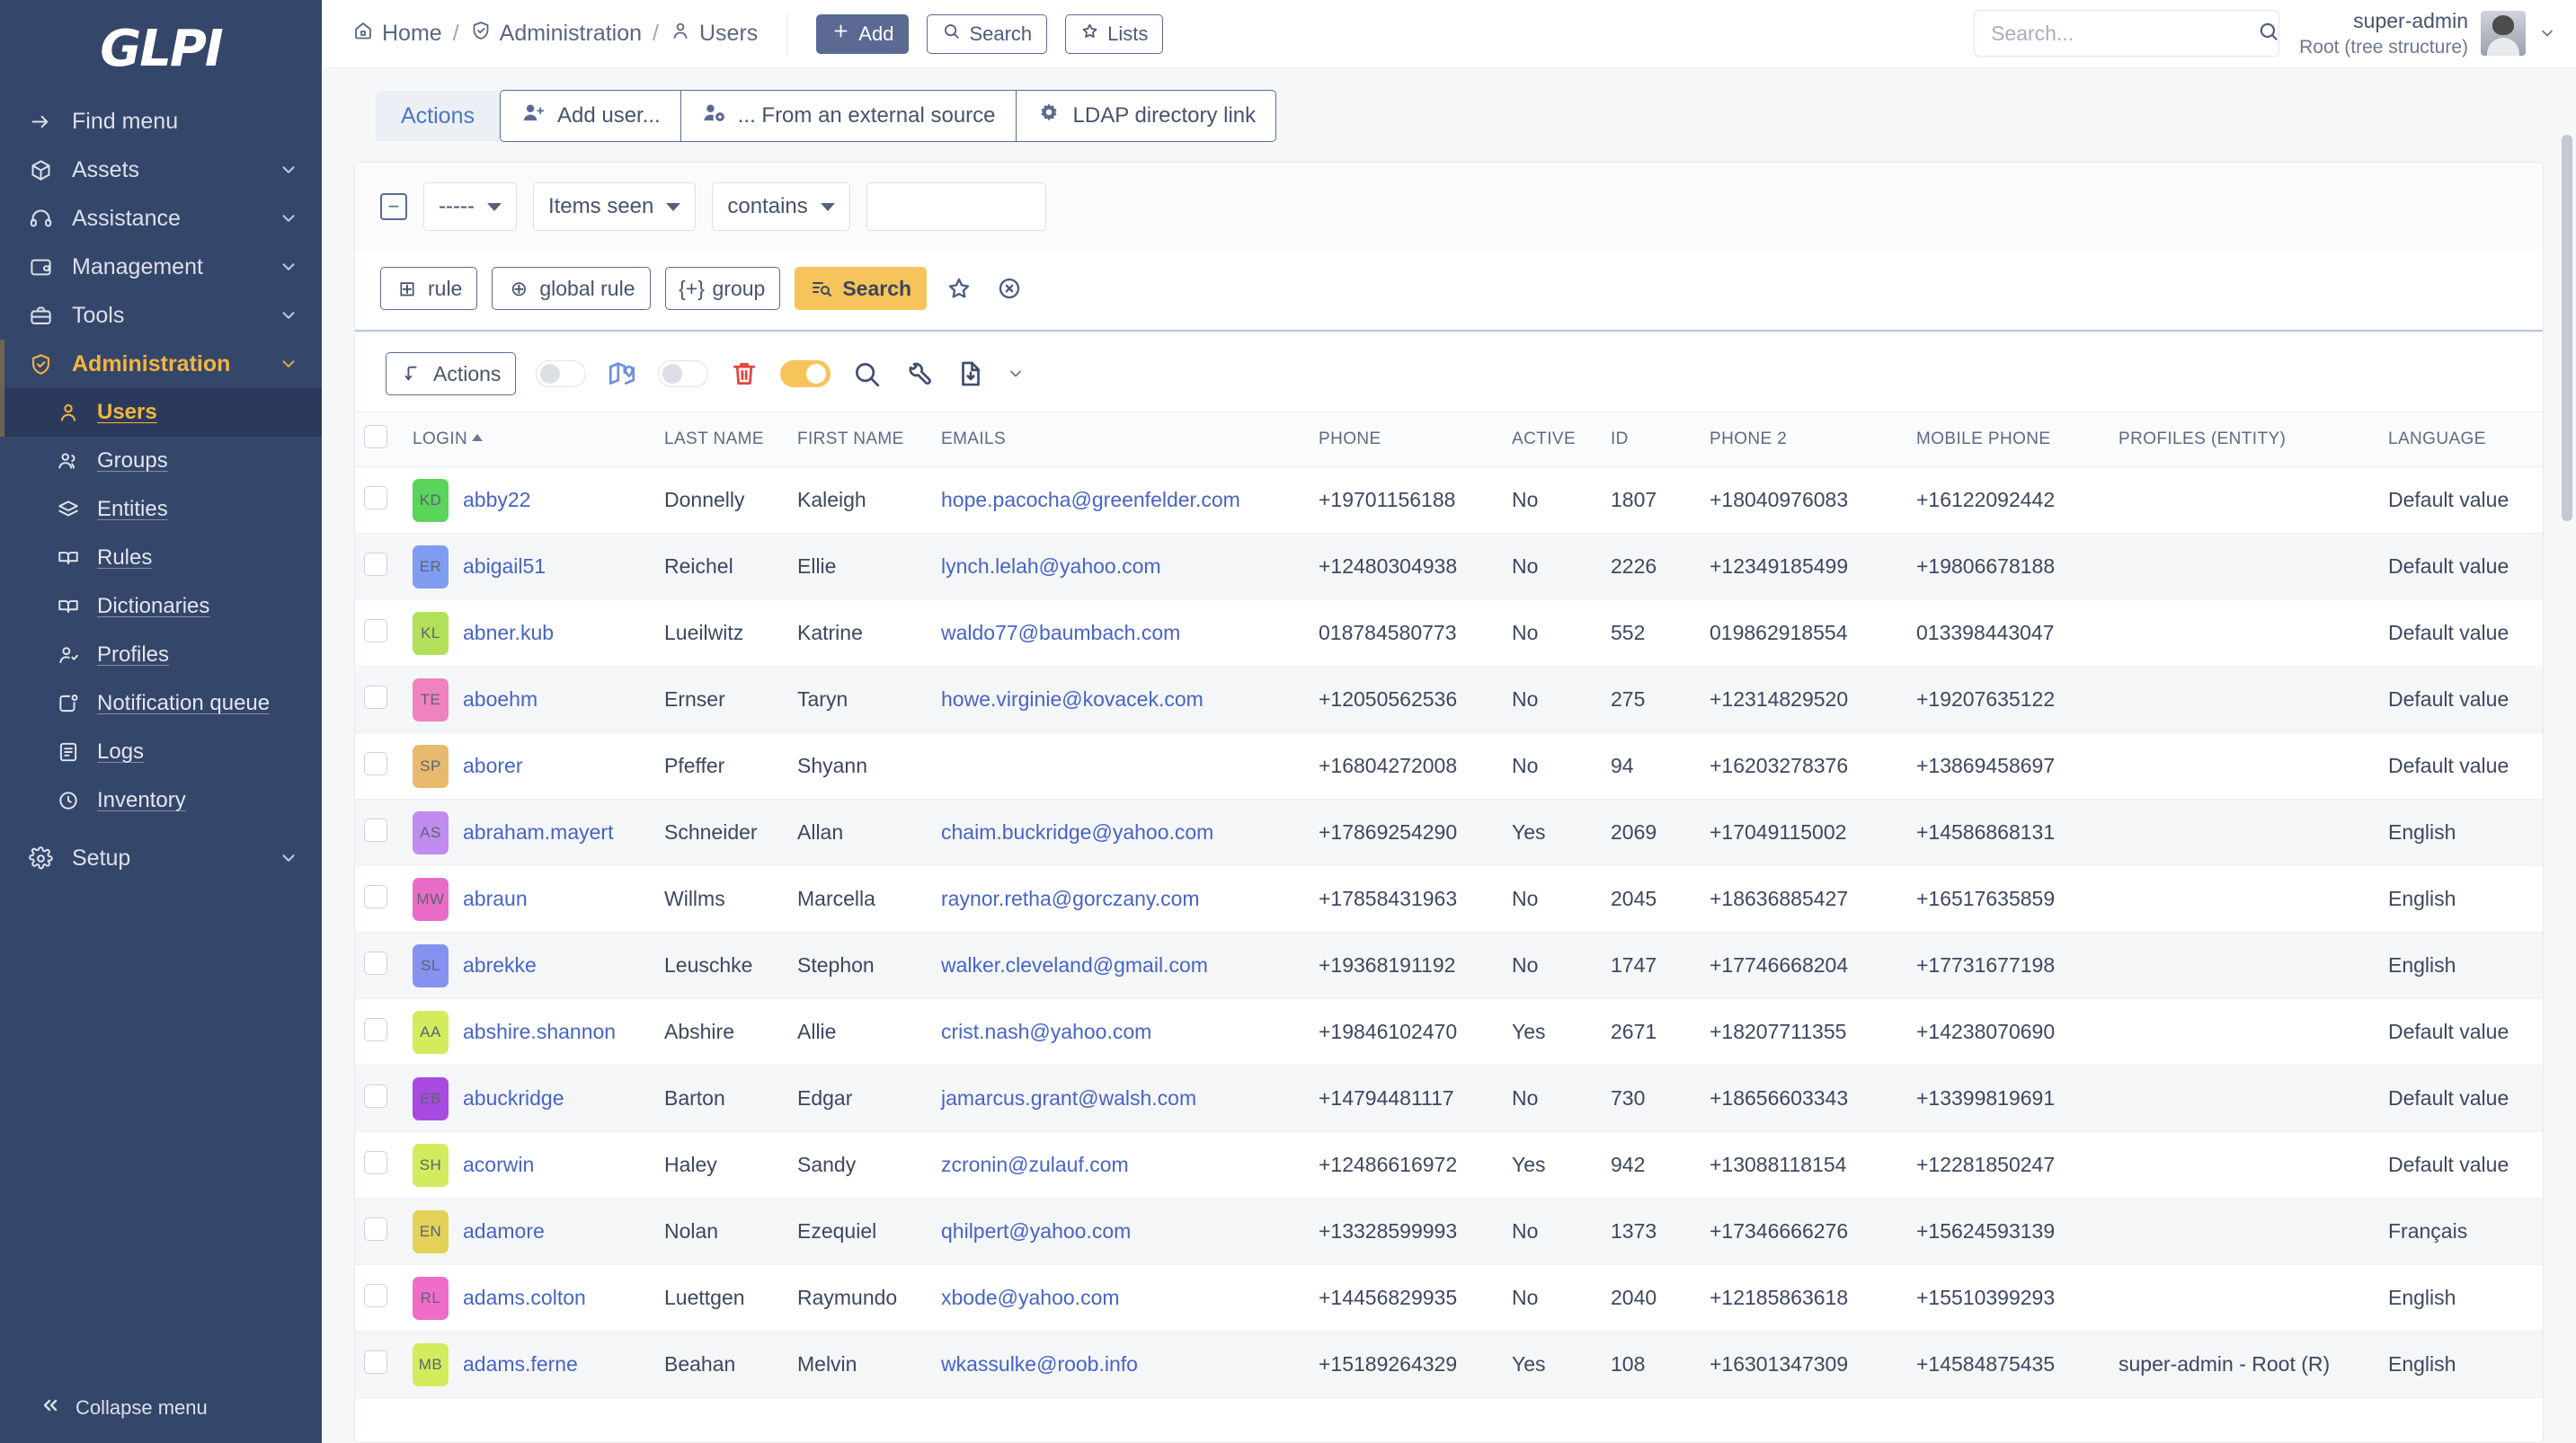 The width and height of the screenshot is (2576, 1443). What do you see at coordinates (495, 899) in the screenshot?
I see `login-link: abraun` at bounding box center [495, 899].